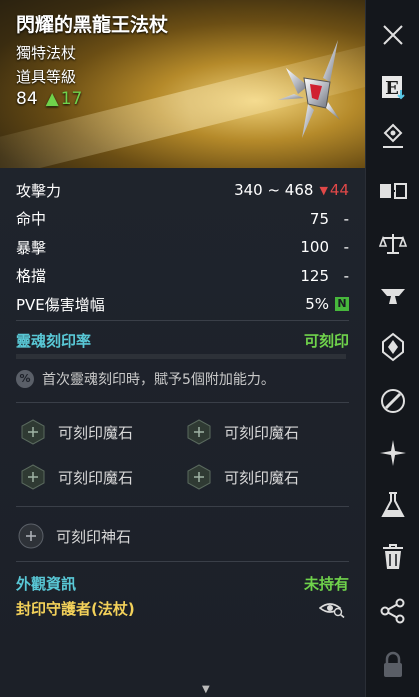 Image resolution: width=419 pixels, height=697 pixels. I want to click on equip-letter: E, so click(392, 88).